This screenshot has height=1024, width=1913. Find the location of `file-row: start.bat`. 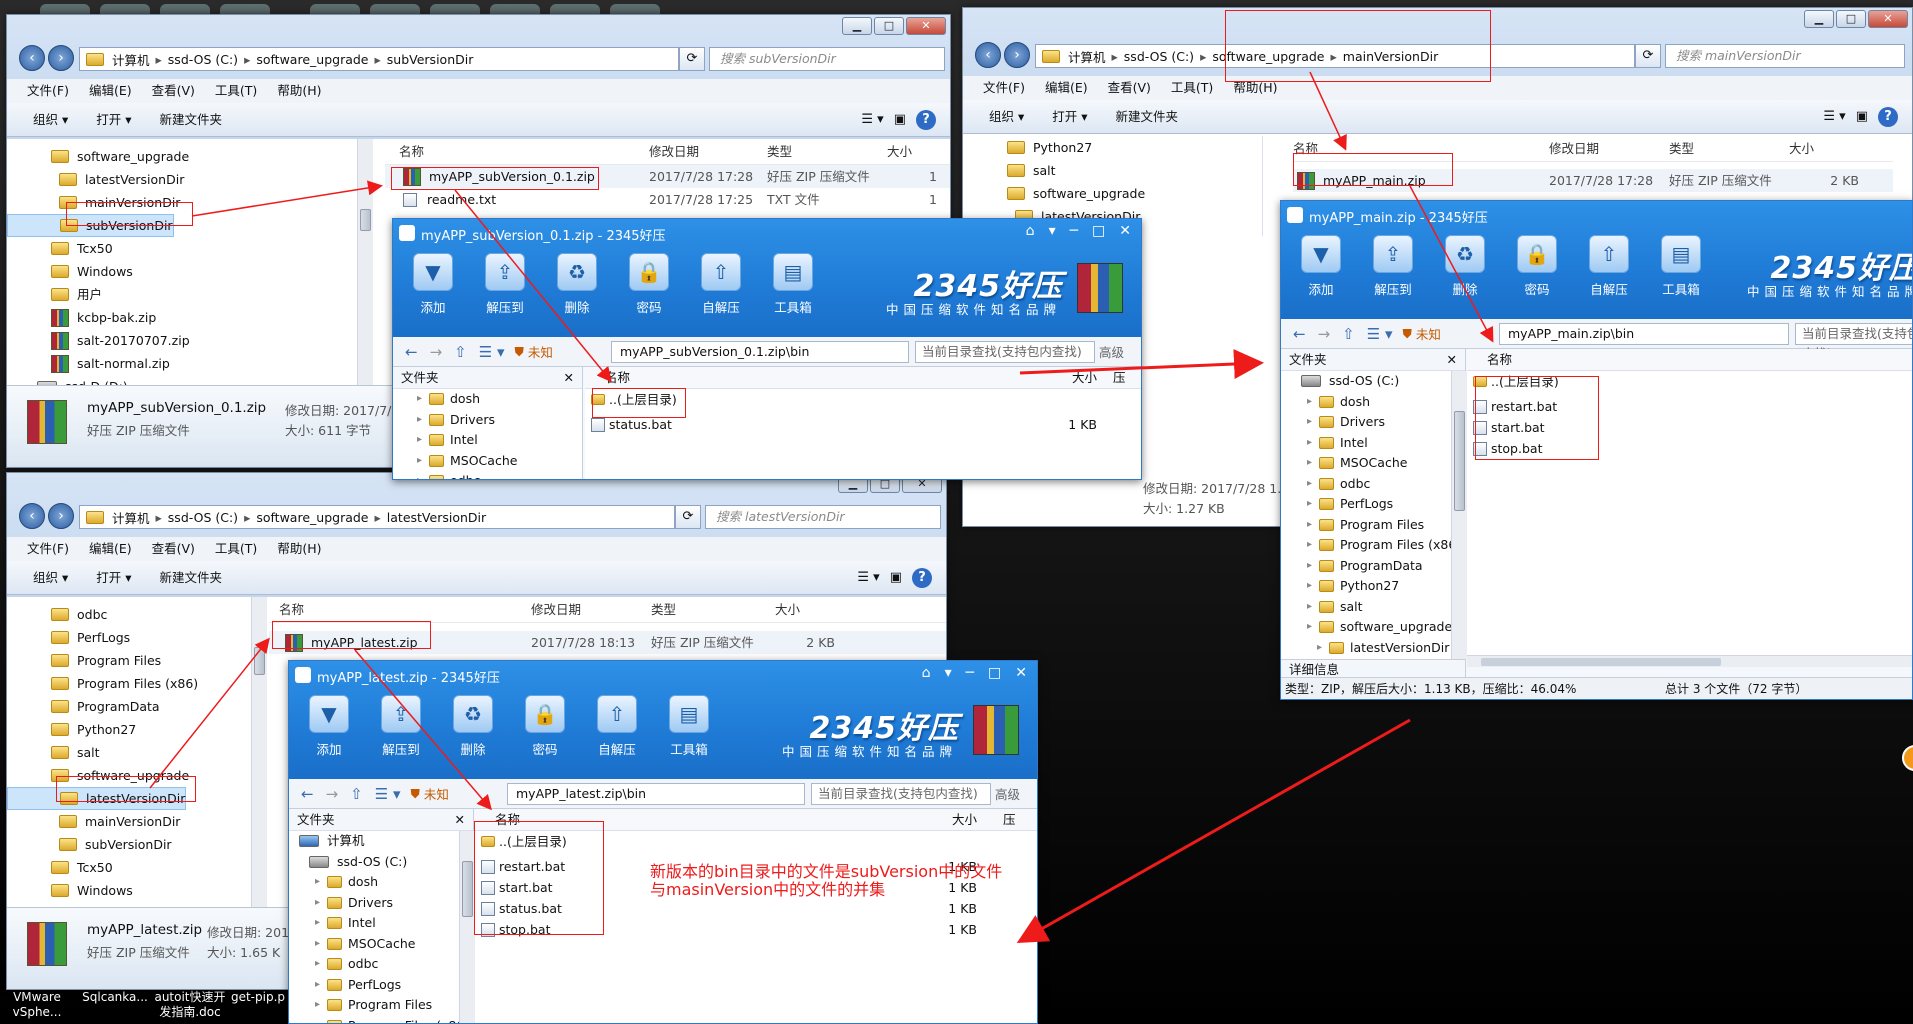

file-row: start.bat is located at coordinates (1689, 427).